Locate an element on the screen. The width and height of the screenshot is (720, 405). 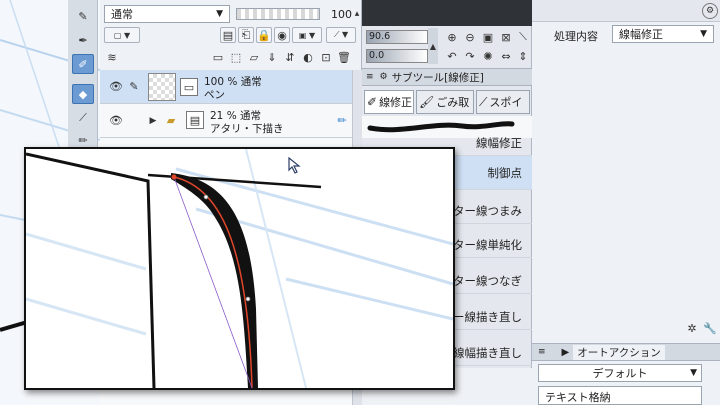
tool-settings-icon: ✲ is located at coordinates (692, 328).